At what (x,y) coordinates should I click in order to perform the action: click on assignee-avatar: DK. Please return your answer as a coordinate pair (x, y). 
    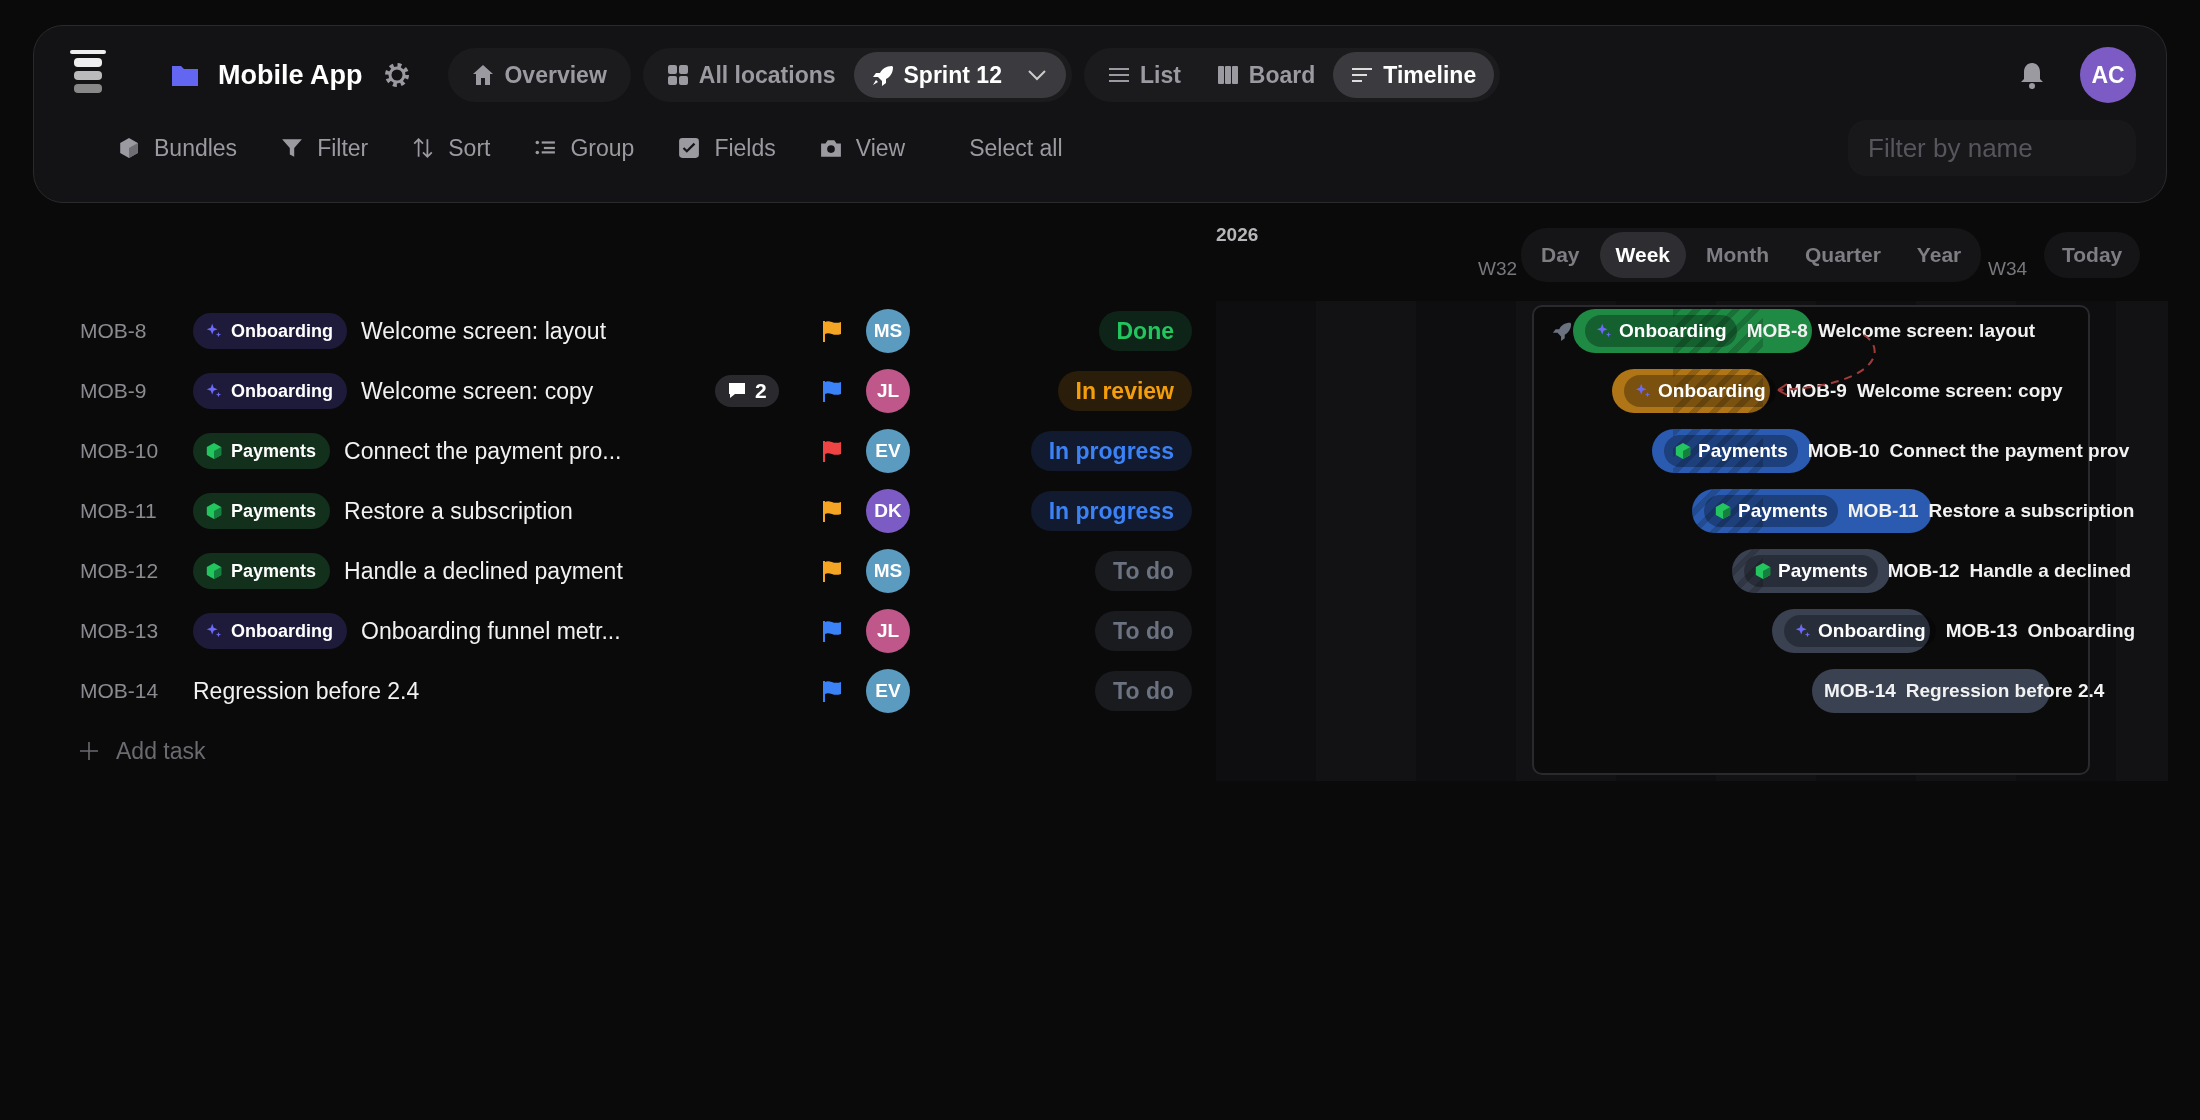
    Looking at the image, I should click on (888, 511).